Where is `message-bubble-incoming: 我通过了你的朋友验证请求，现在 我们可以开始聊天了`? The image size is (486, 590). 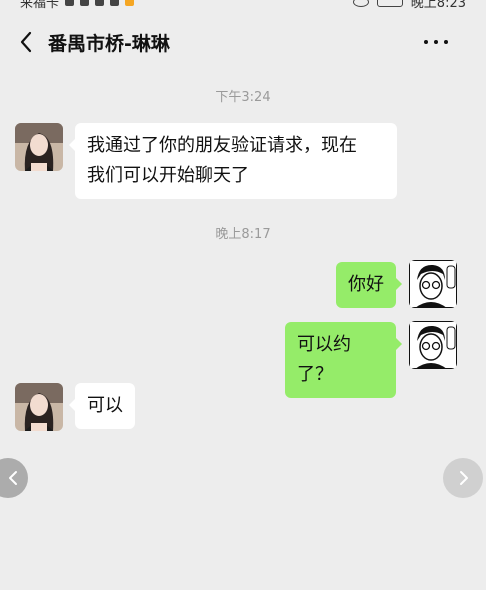 message-bubble-incoming: 我通过了你的朋友验证请求，现在 我们可以开始聊天了 is located at coordinates (233, 161).